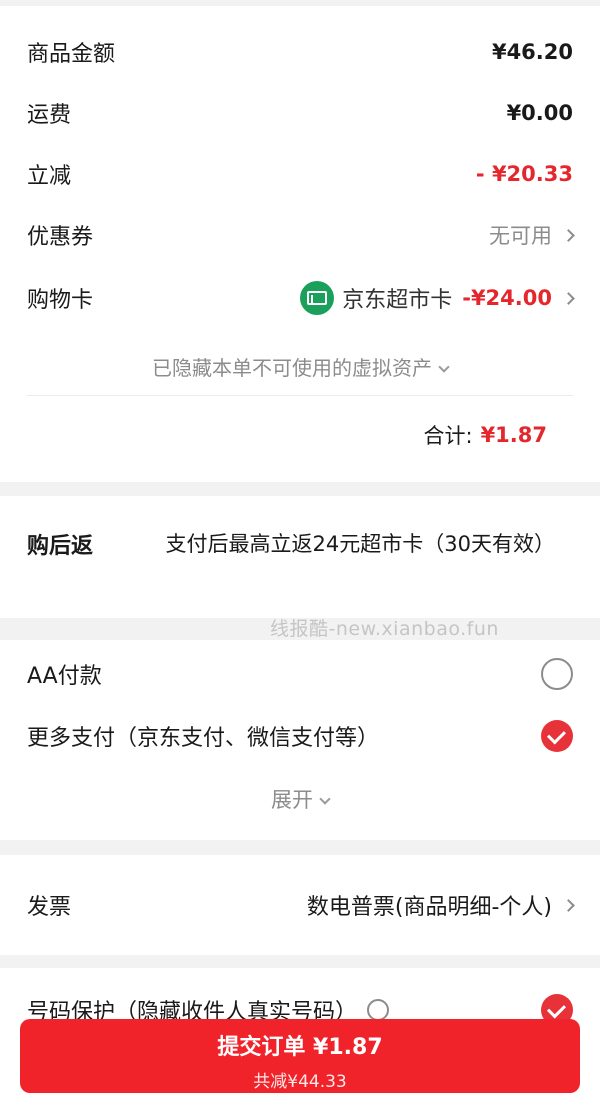 The height and width of the screenshot is (1093, 600). Describe the element at coordinates (429, 907) in the screenshot. I see `invoice-value: 数电普票(商品明细-个人)` at that location.